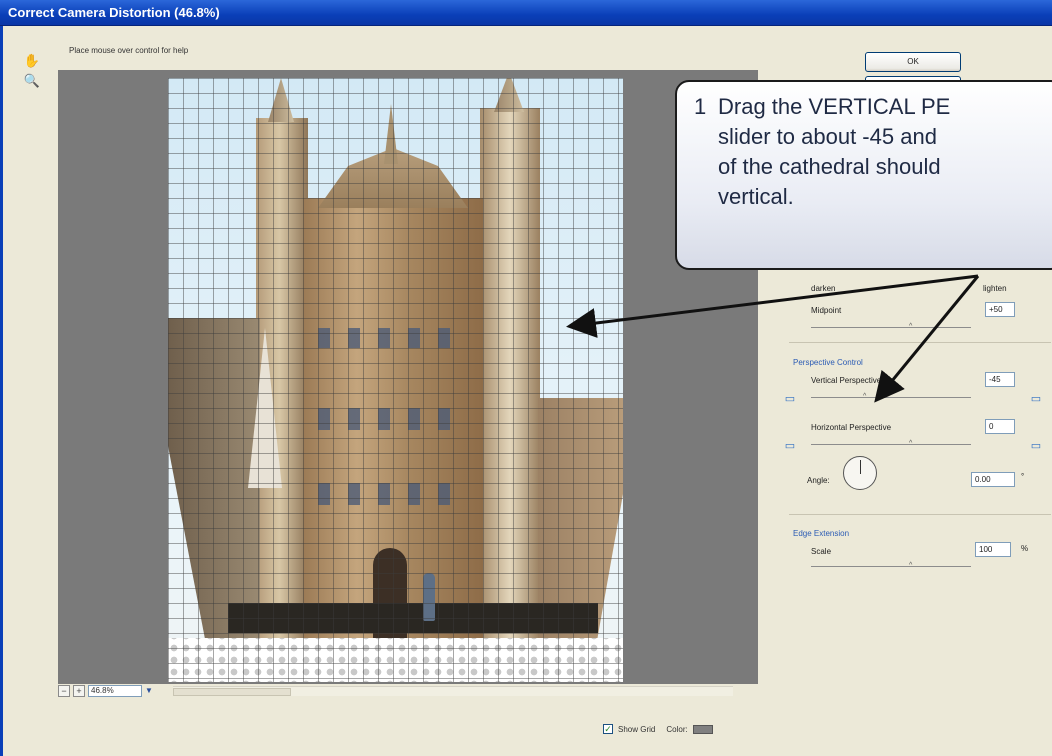  Describe the element at coordinates (891, 444) in the screenshot. I see `horizontal-perspective-slider-track` at that location.